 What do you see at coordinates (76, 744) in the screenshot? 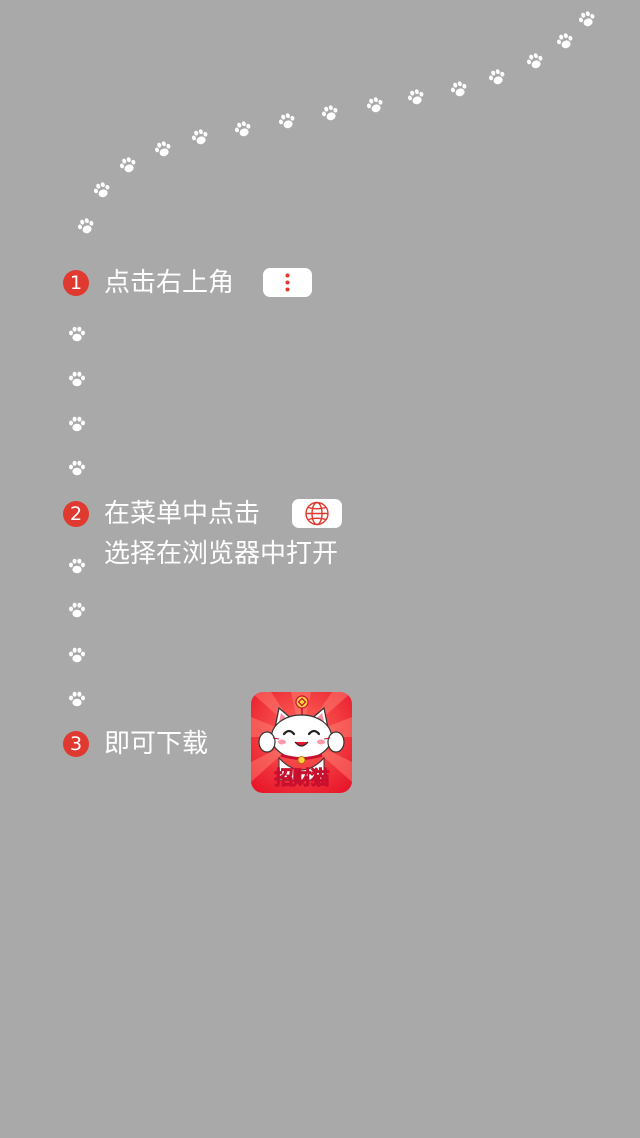
I see `step-3-badge: 3` at bounding box center [76, 744].